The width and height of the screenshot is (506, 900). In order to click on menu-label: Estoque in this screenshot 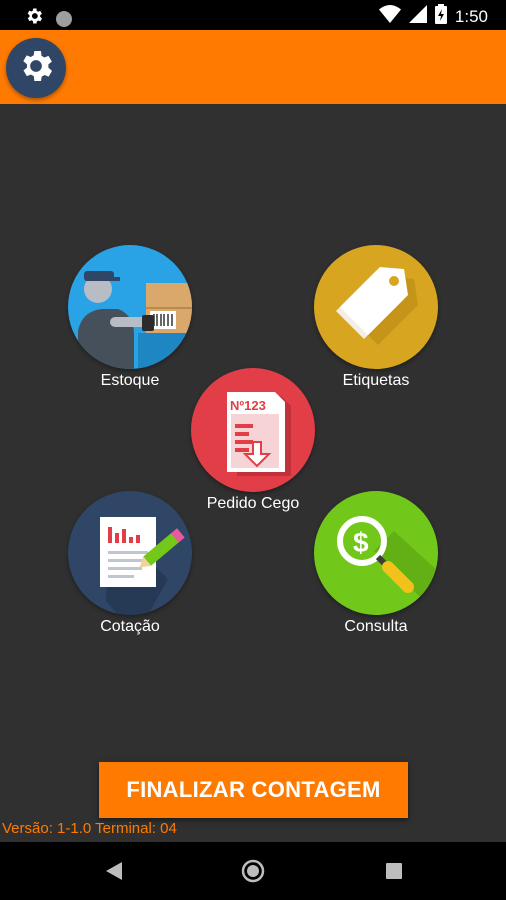, I will do `click(130, 380)`.